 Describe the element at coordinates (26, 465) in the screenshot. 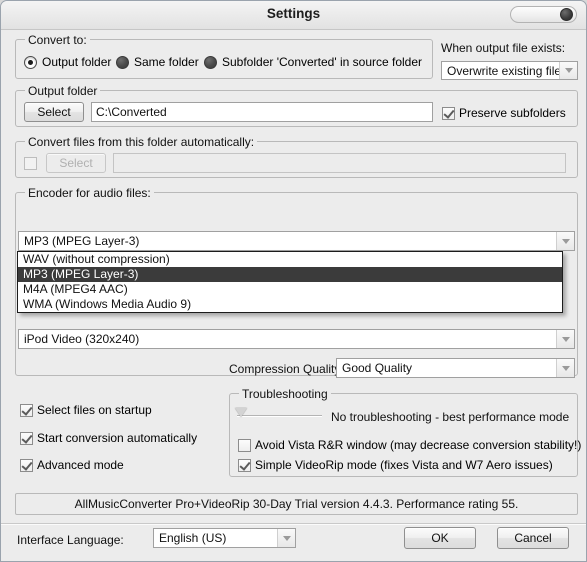

I see `advanced-mode-check-icon` at that location.